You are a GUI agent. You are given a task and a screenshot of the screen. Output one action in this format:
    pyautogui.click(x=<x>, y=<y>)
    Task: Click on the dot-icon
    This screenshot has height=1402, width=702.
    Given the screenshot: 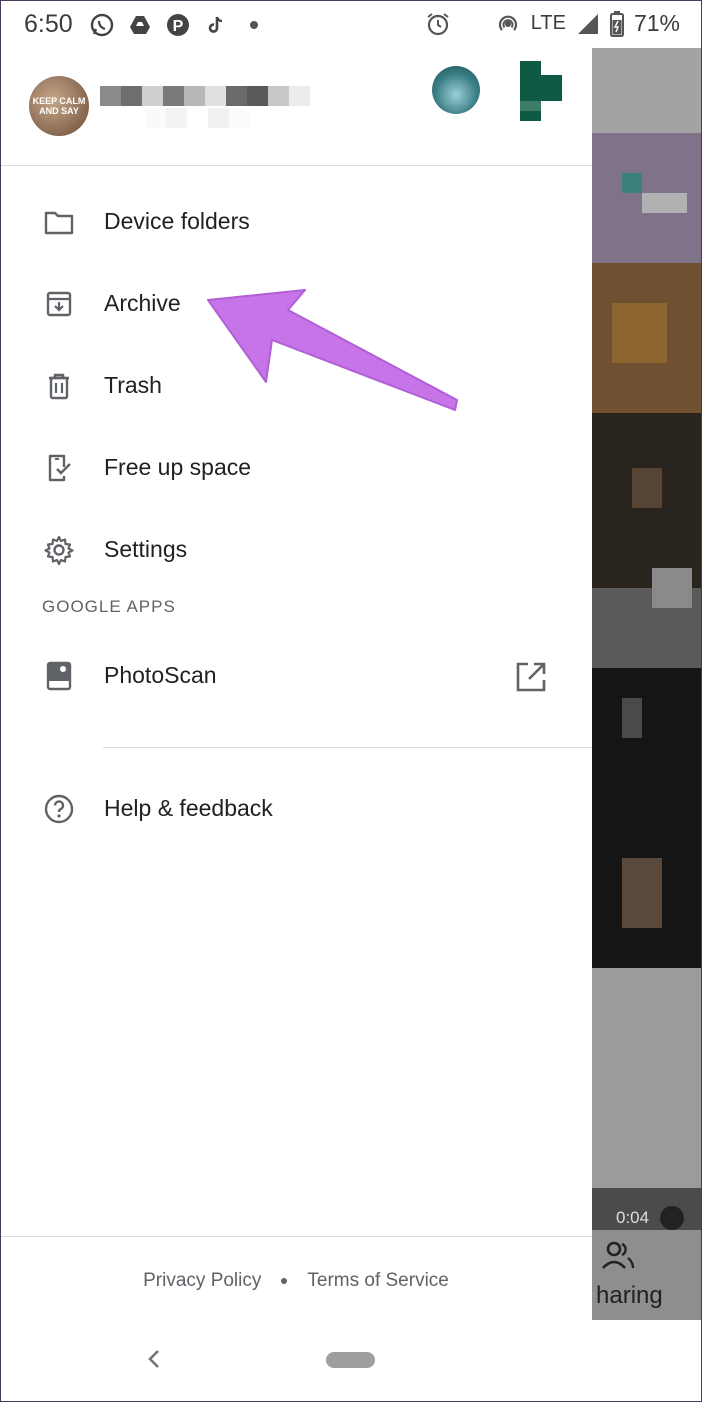 What is the action you would take?
    pyautogui.click(x=254, y=25)
    